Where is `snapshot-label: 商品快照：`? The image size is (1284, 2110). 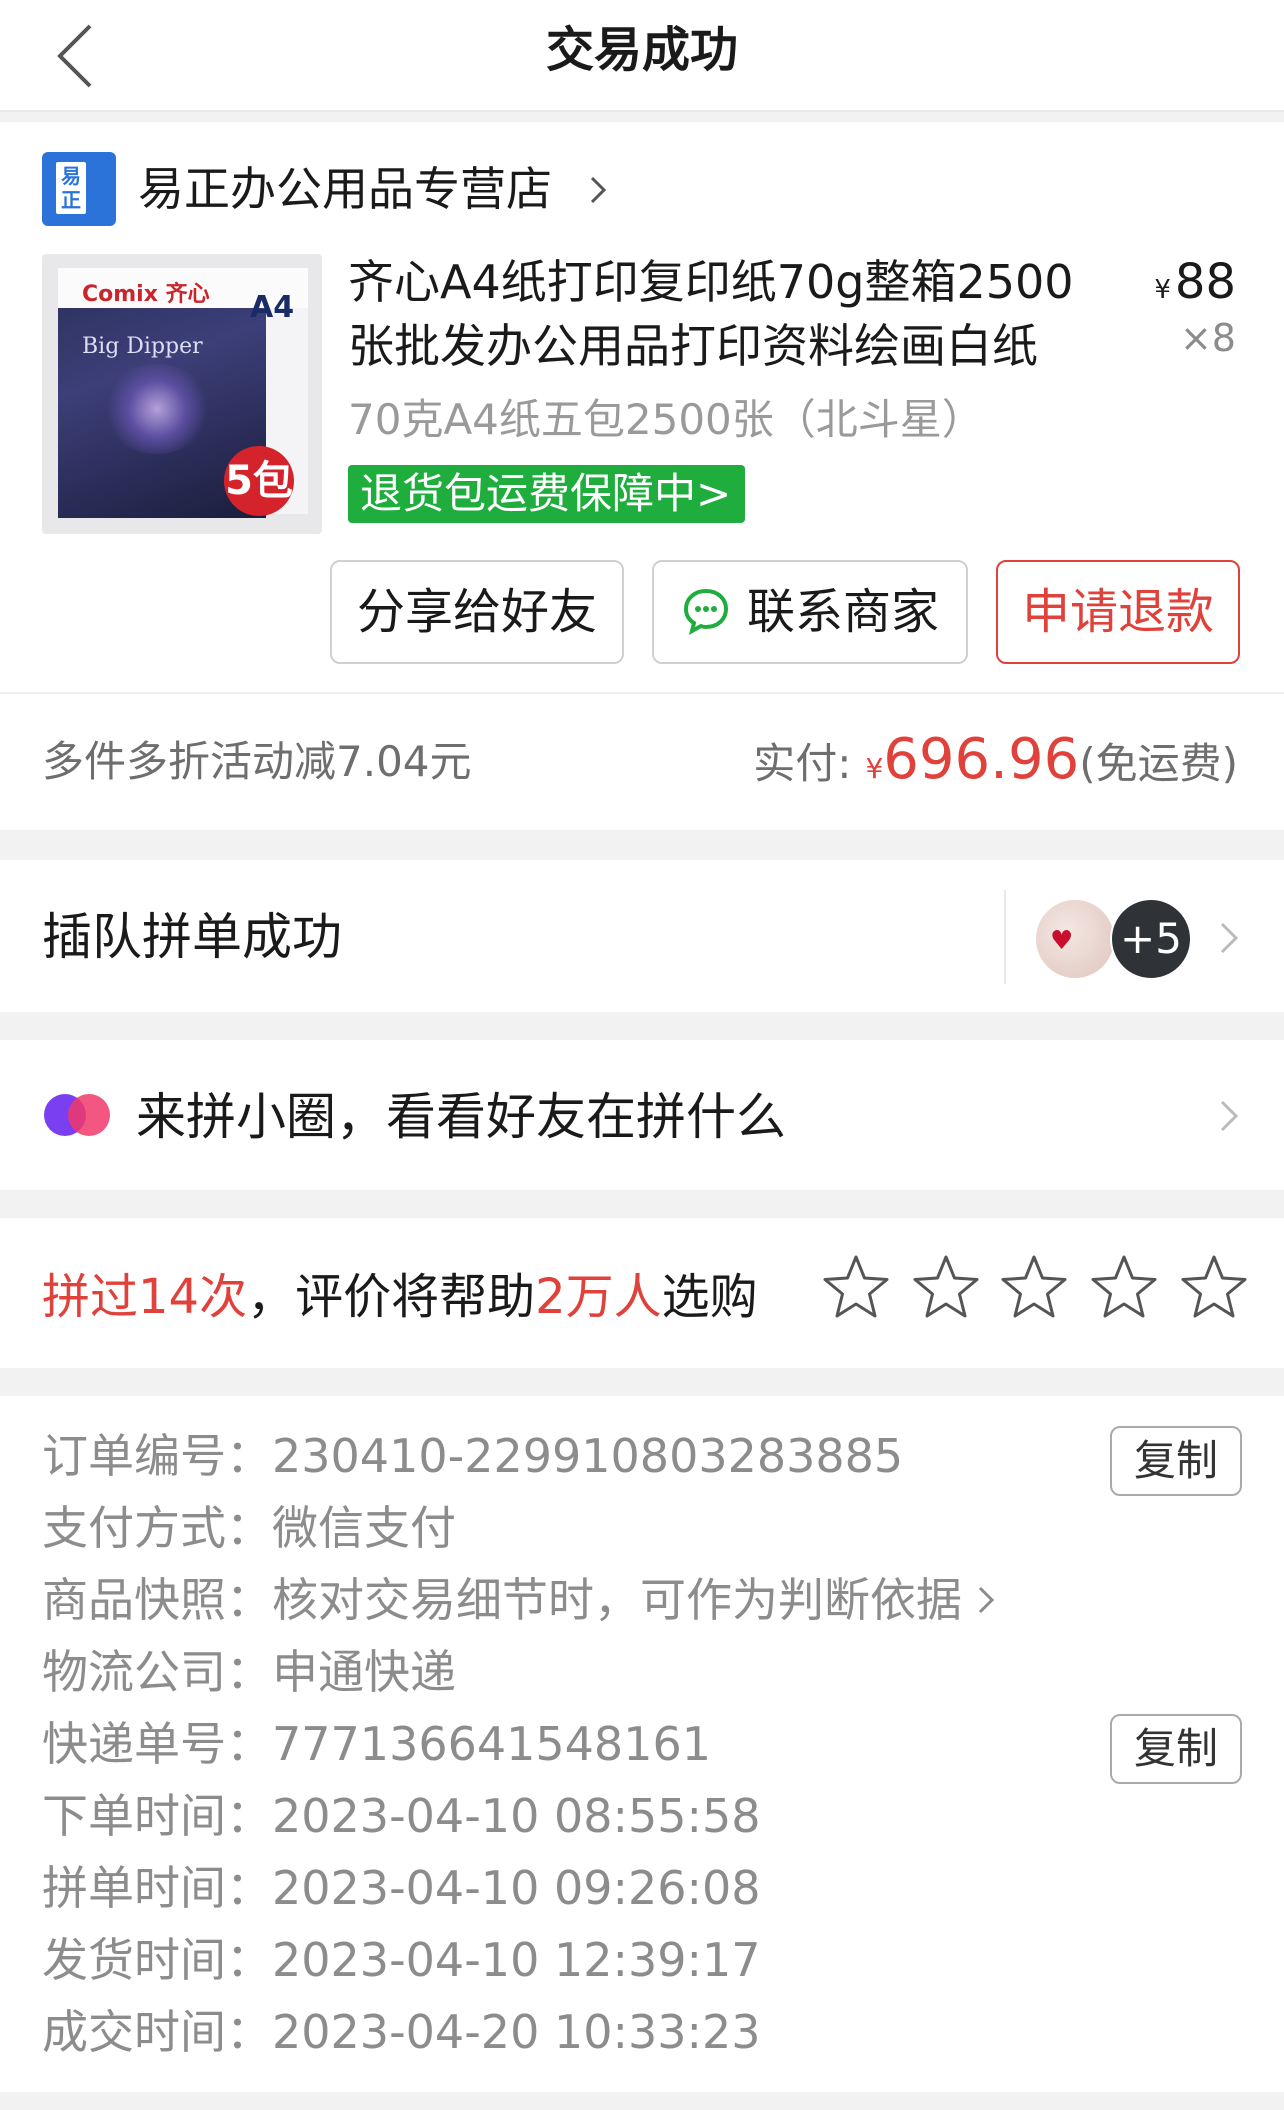 snapshot-label: 商品快照： is located at coordinates (157, 1600).